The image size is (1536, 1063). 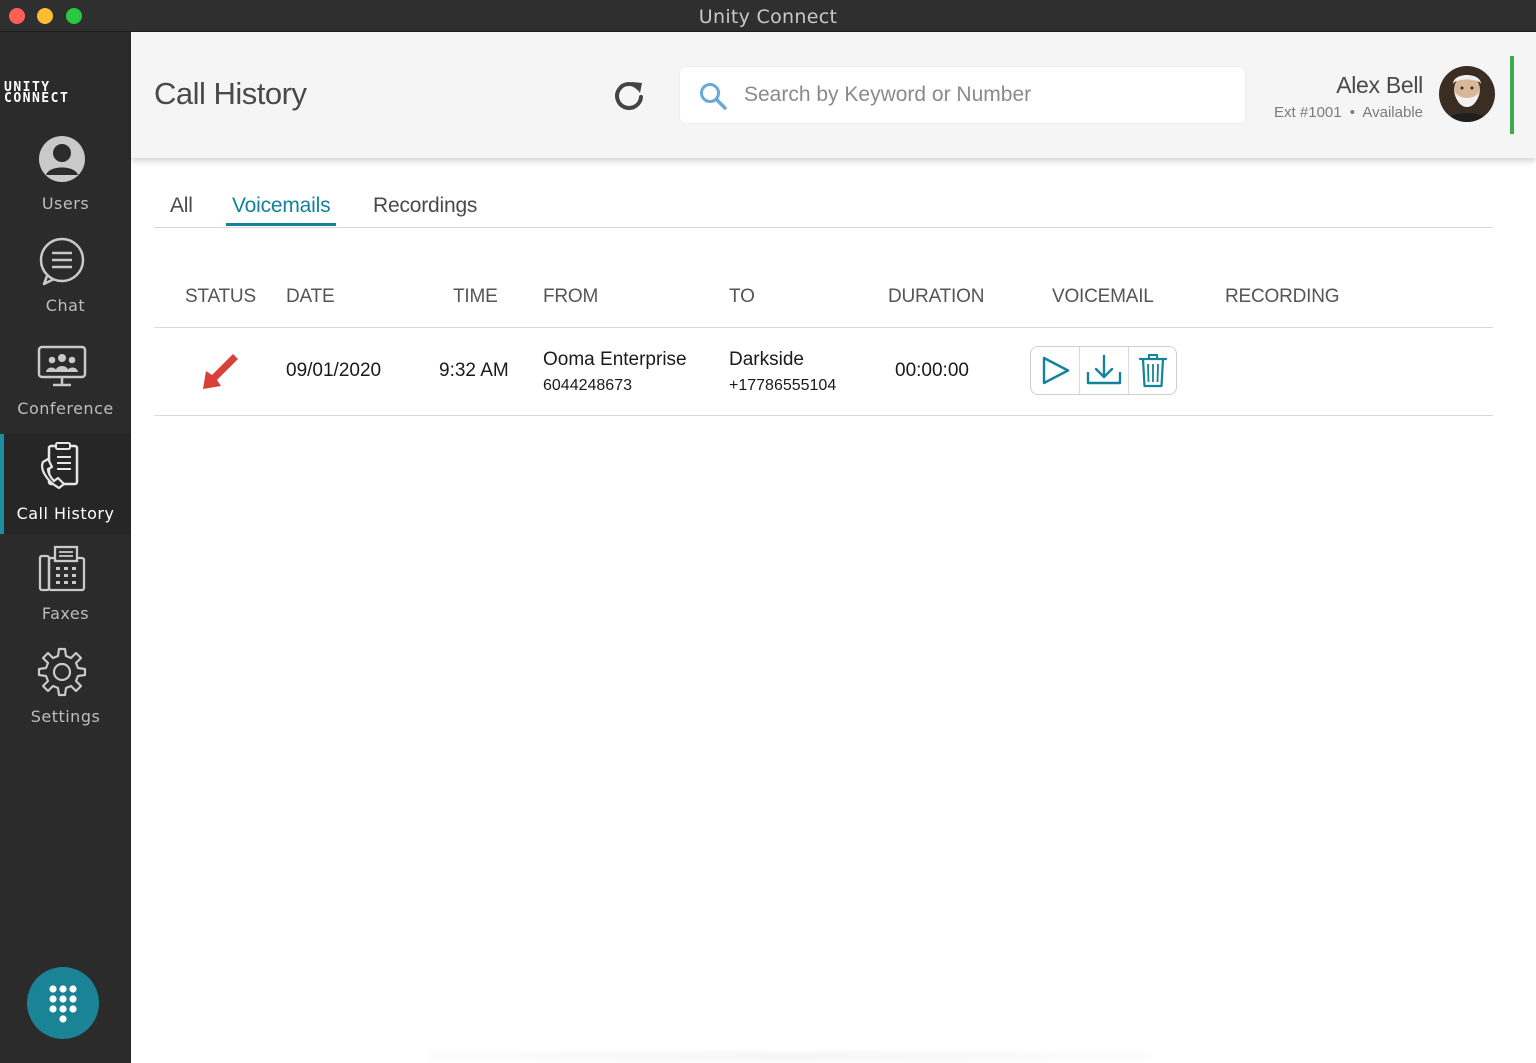 I want to click on unity-connect-logo: UNITY CONNECT, so click(x=65, y=93).